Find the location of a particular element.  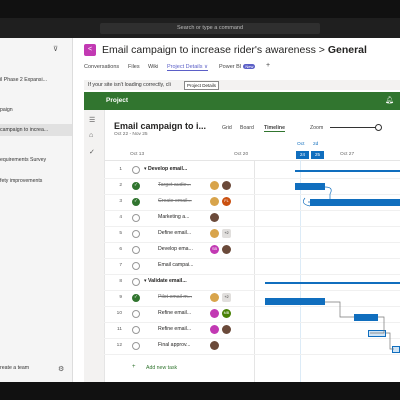

row-number: 7 is located at coordinates (120, 265).